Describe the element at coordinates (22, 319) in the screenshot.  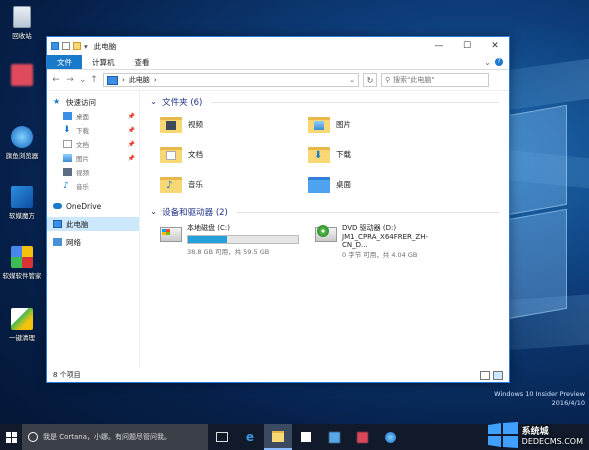
I see `cleanup-icon` at that location.